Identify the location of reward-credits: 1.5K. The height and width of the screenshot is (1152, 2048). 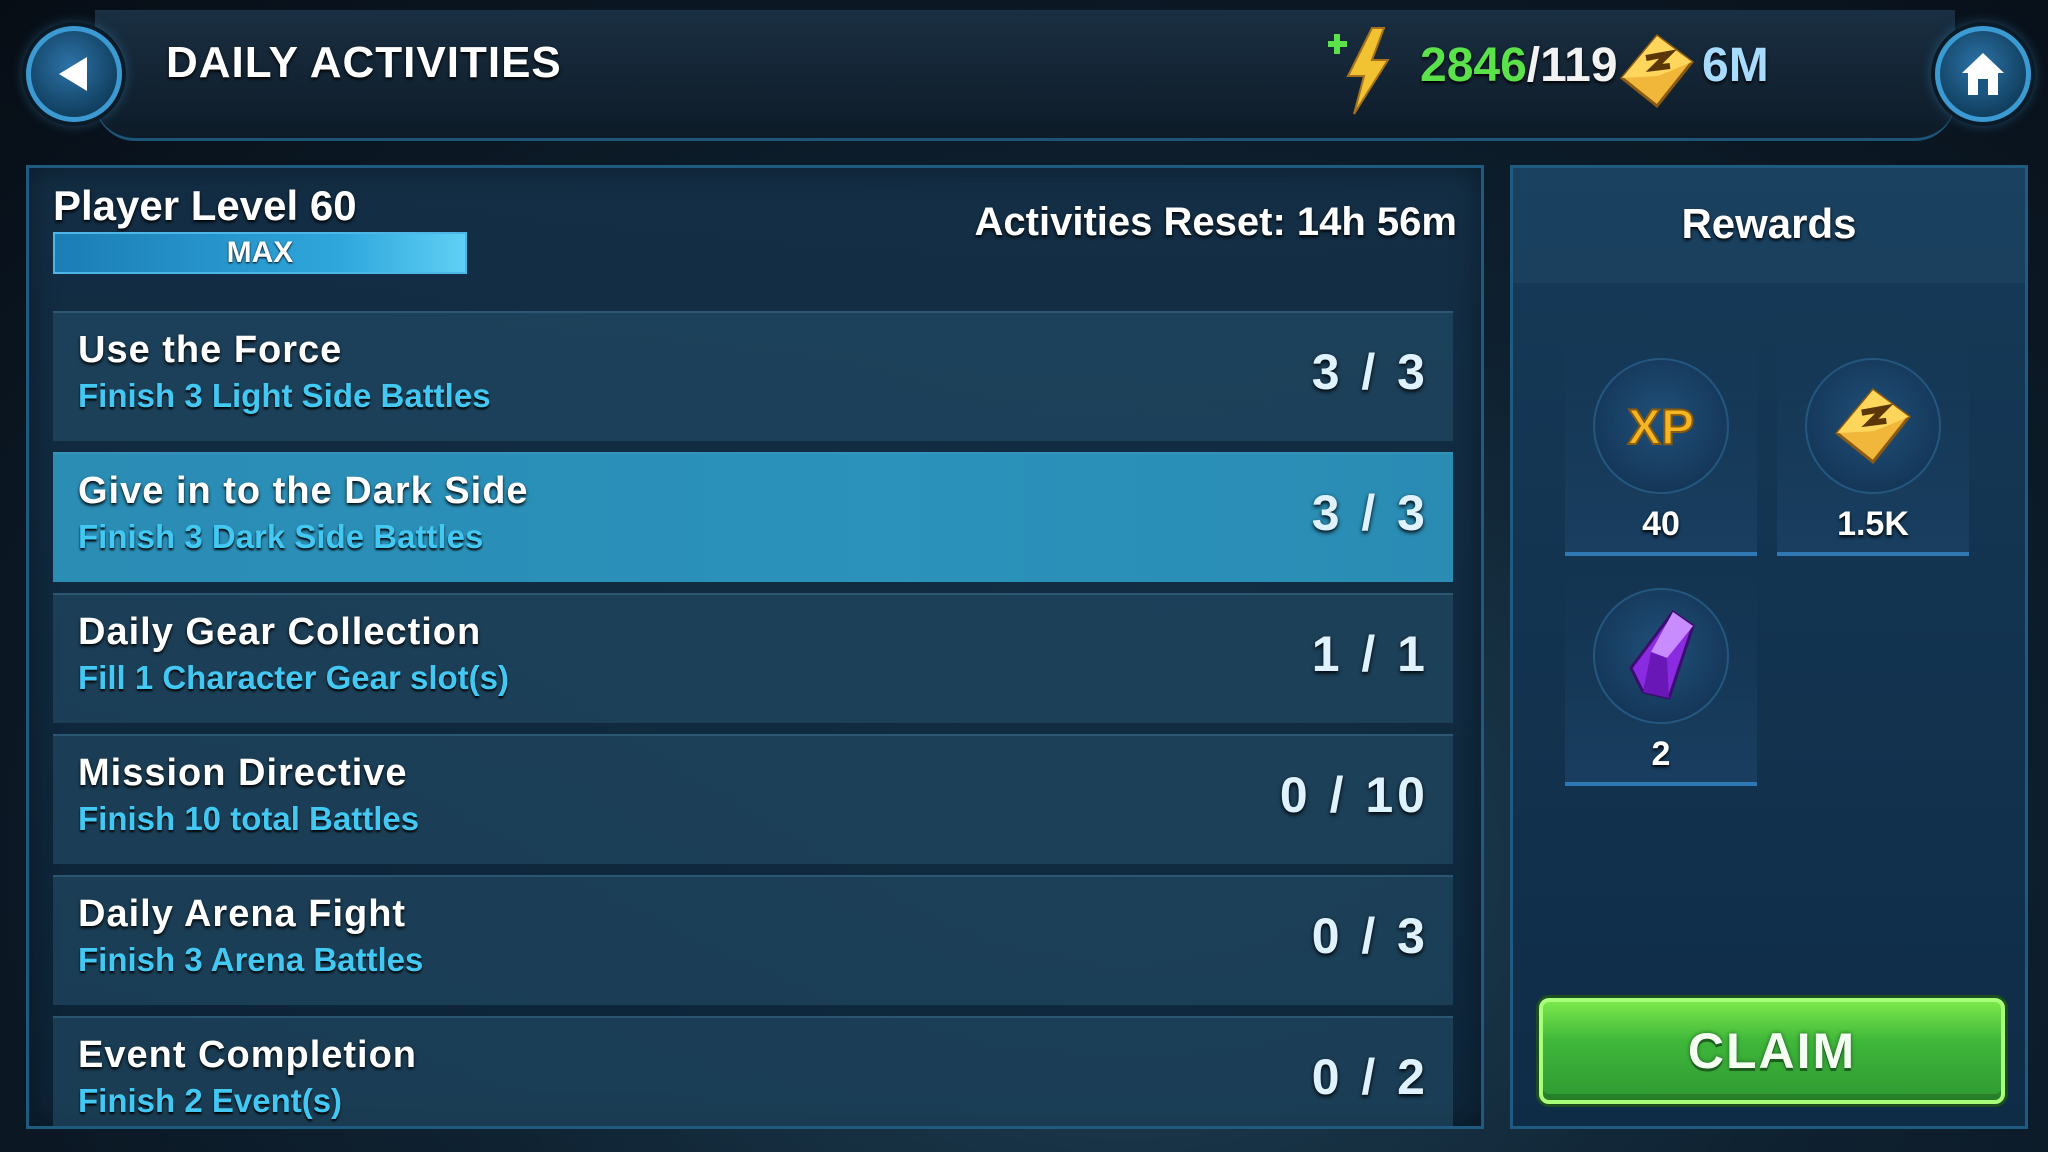
(1873, 448).